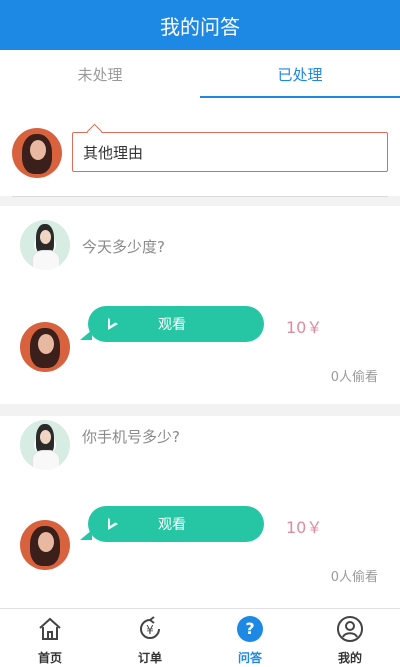  I want to click on nav-qa: ? 问答, so click(250, 638).